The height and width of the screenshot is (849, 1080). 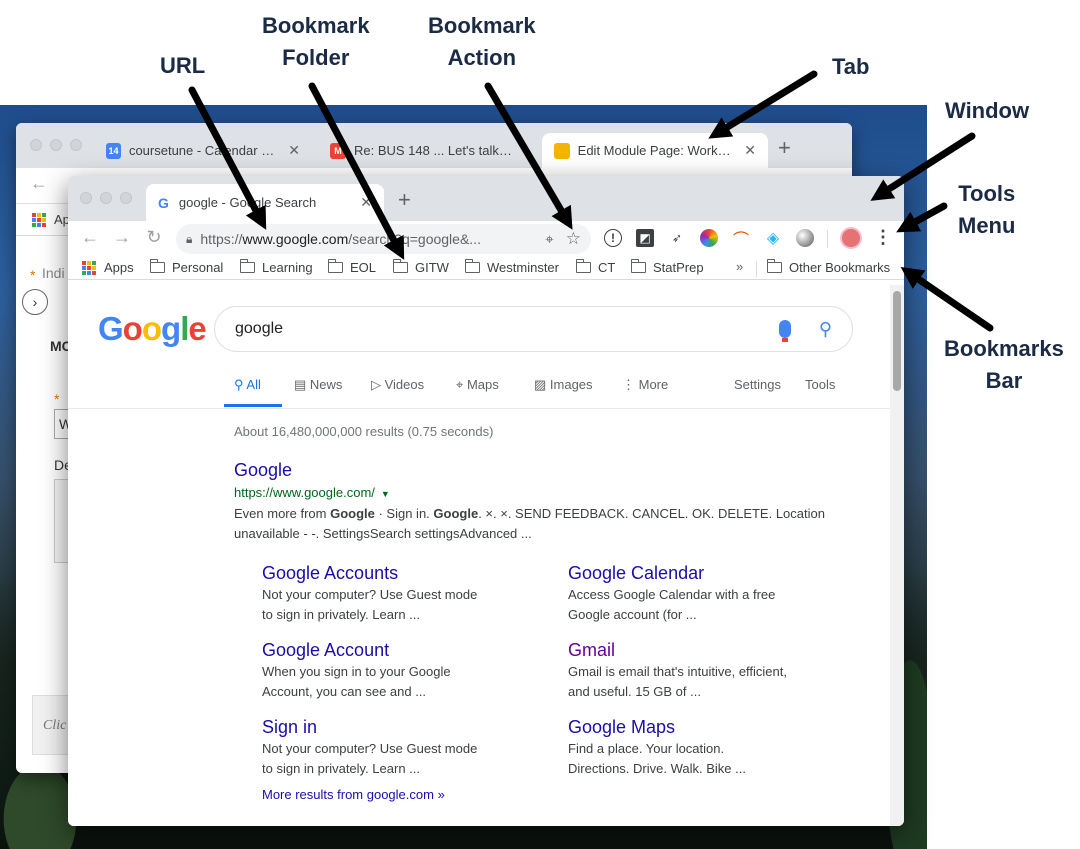 I want to click on sitelink-gmail: Gmail, so click(x=591, y=650).